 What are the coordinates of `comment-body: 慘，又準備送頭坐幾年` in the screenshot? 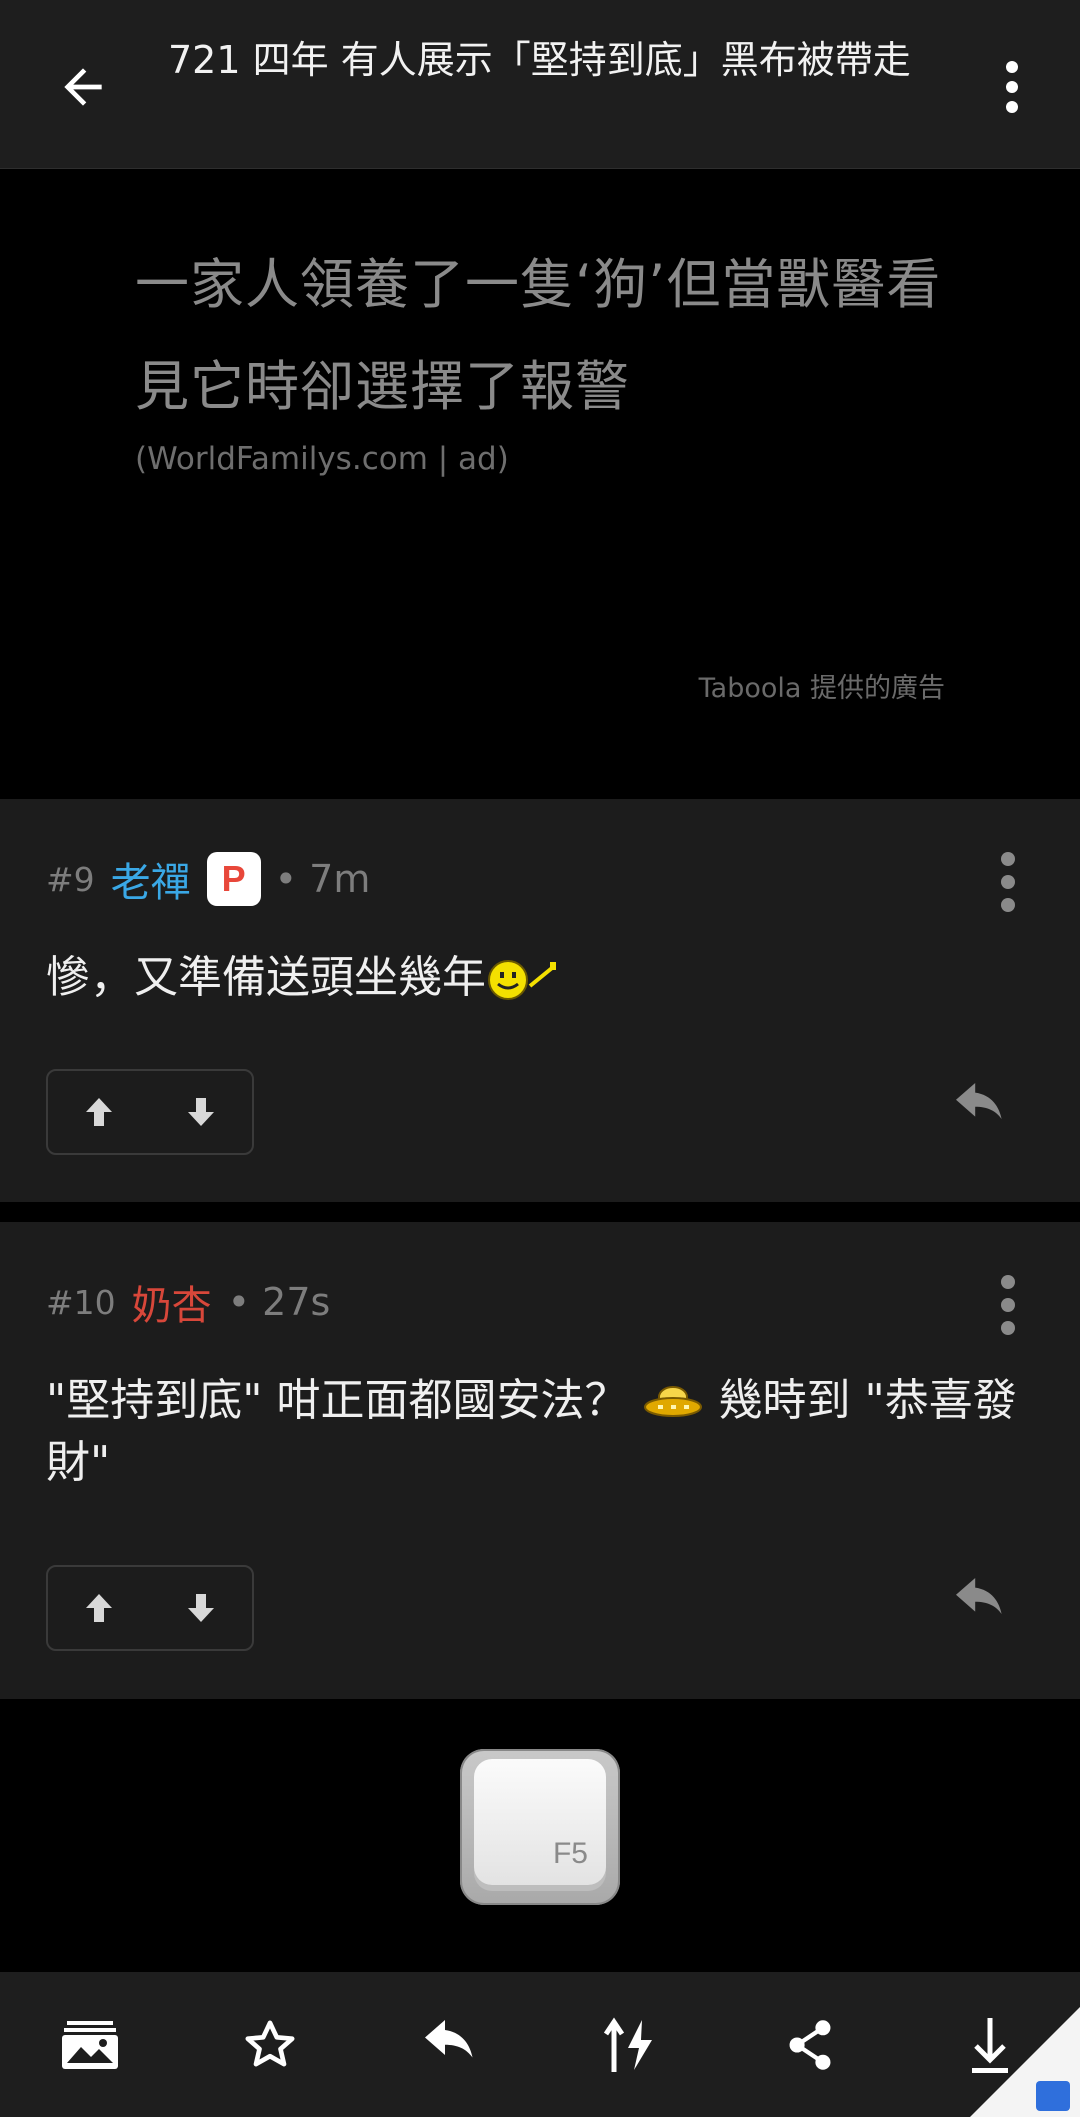 It's located at (541, 978).